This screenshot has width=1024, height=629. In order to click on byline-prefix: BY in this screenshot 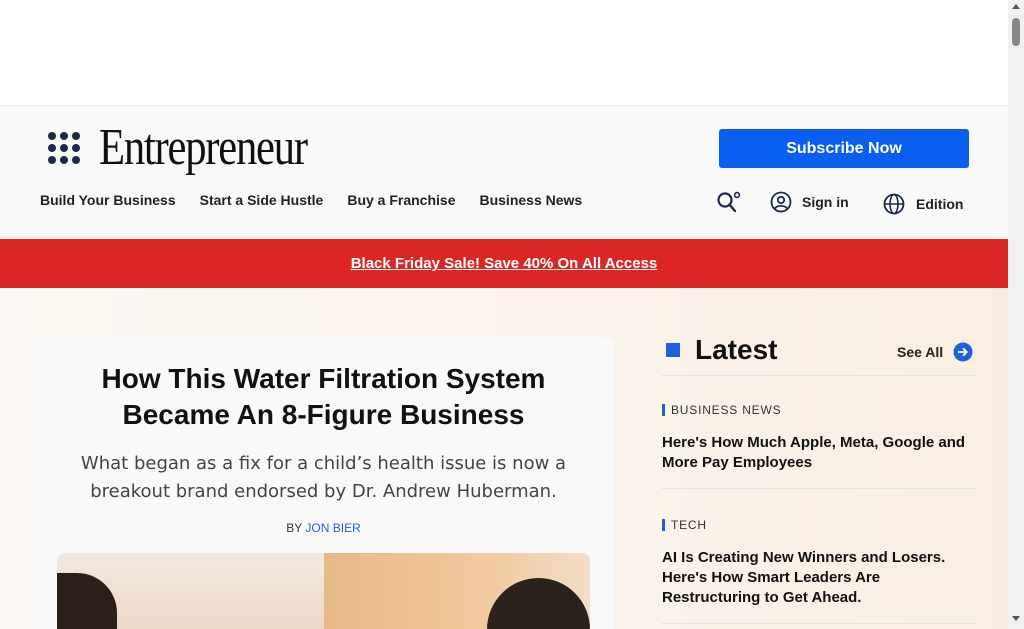, I will do `click(294, 528)`.